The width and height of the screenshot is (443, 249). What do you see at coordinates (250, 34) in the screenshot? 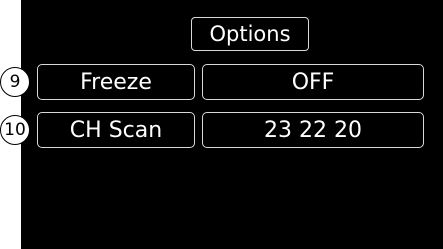
I see `options-title: Options` at bounding box center [250, 34].